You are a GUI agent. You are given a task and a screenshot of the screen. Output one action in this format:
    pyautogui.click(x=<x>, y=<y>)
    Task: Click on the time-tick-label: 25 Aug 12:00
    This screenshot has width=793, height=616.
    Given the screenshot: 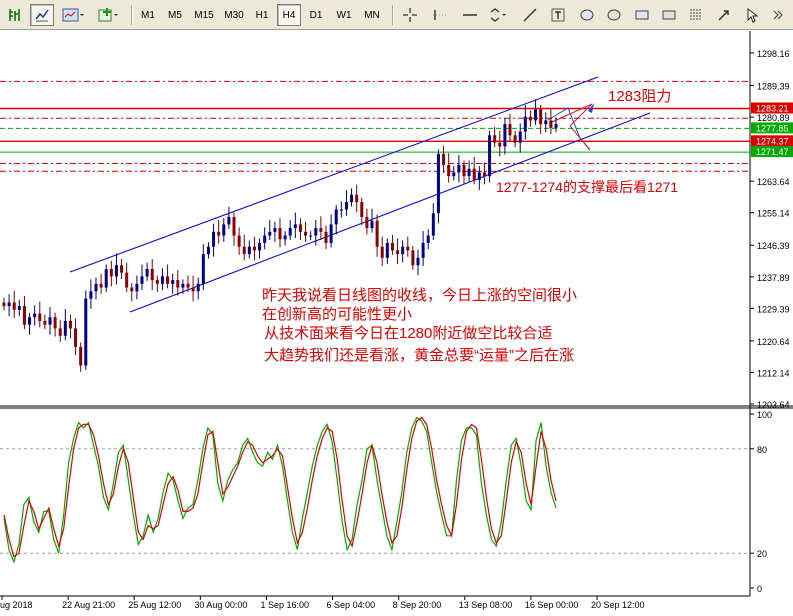 What is the action you would take?
    pyautogui.click(x=154, y=605)
    